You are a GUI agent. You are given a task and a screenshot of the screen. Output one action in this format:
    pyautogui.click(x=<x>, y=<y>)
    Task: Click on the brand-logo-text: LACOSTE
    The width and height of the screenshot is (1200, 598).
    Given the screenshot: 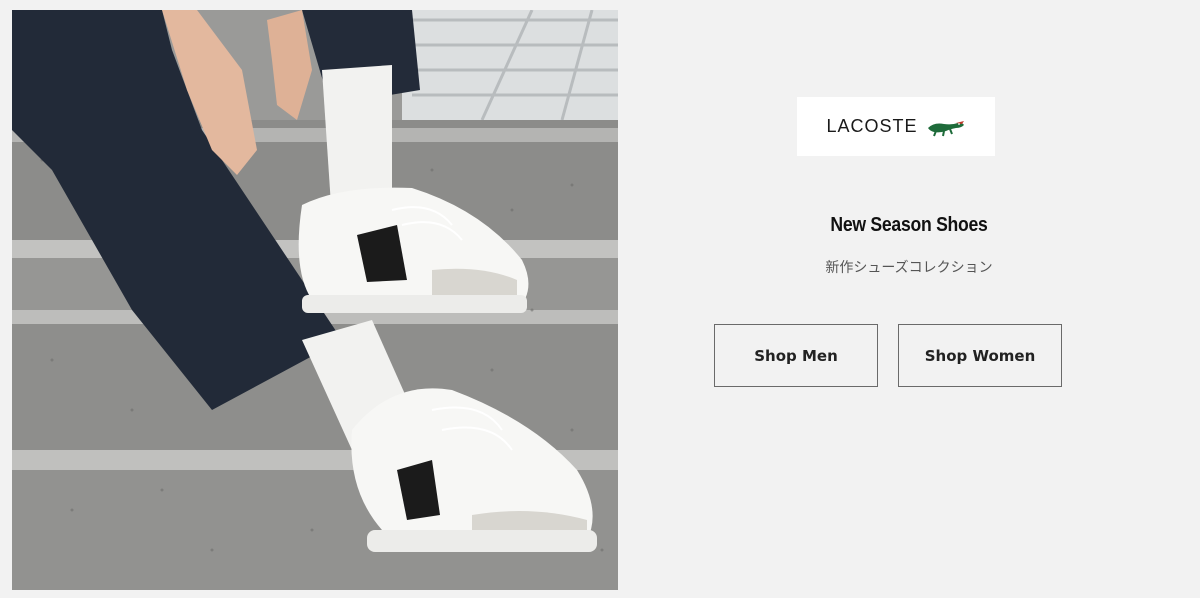 What is the action you would take?
    pyautogui.click(x=872, y=126)
    